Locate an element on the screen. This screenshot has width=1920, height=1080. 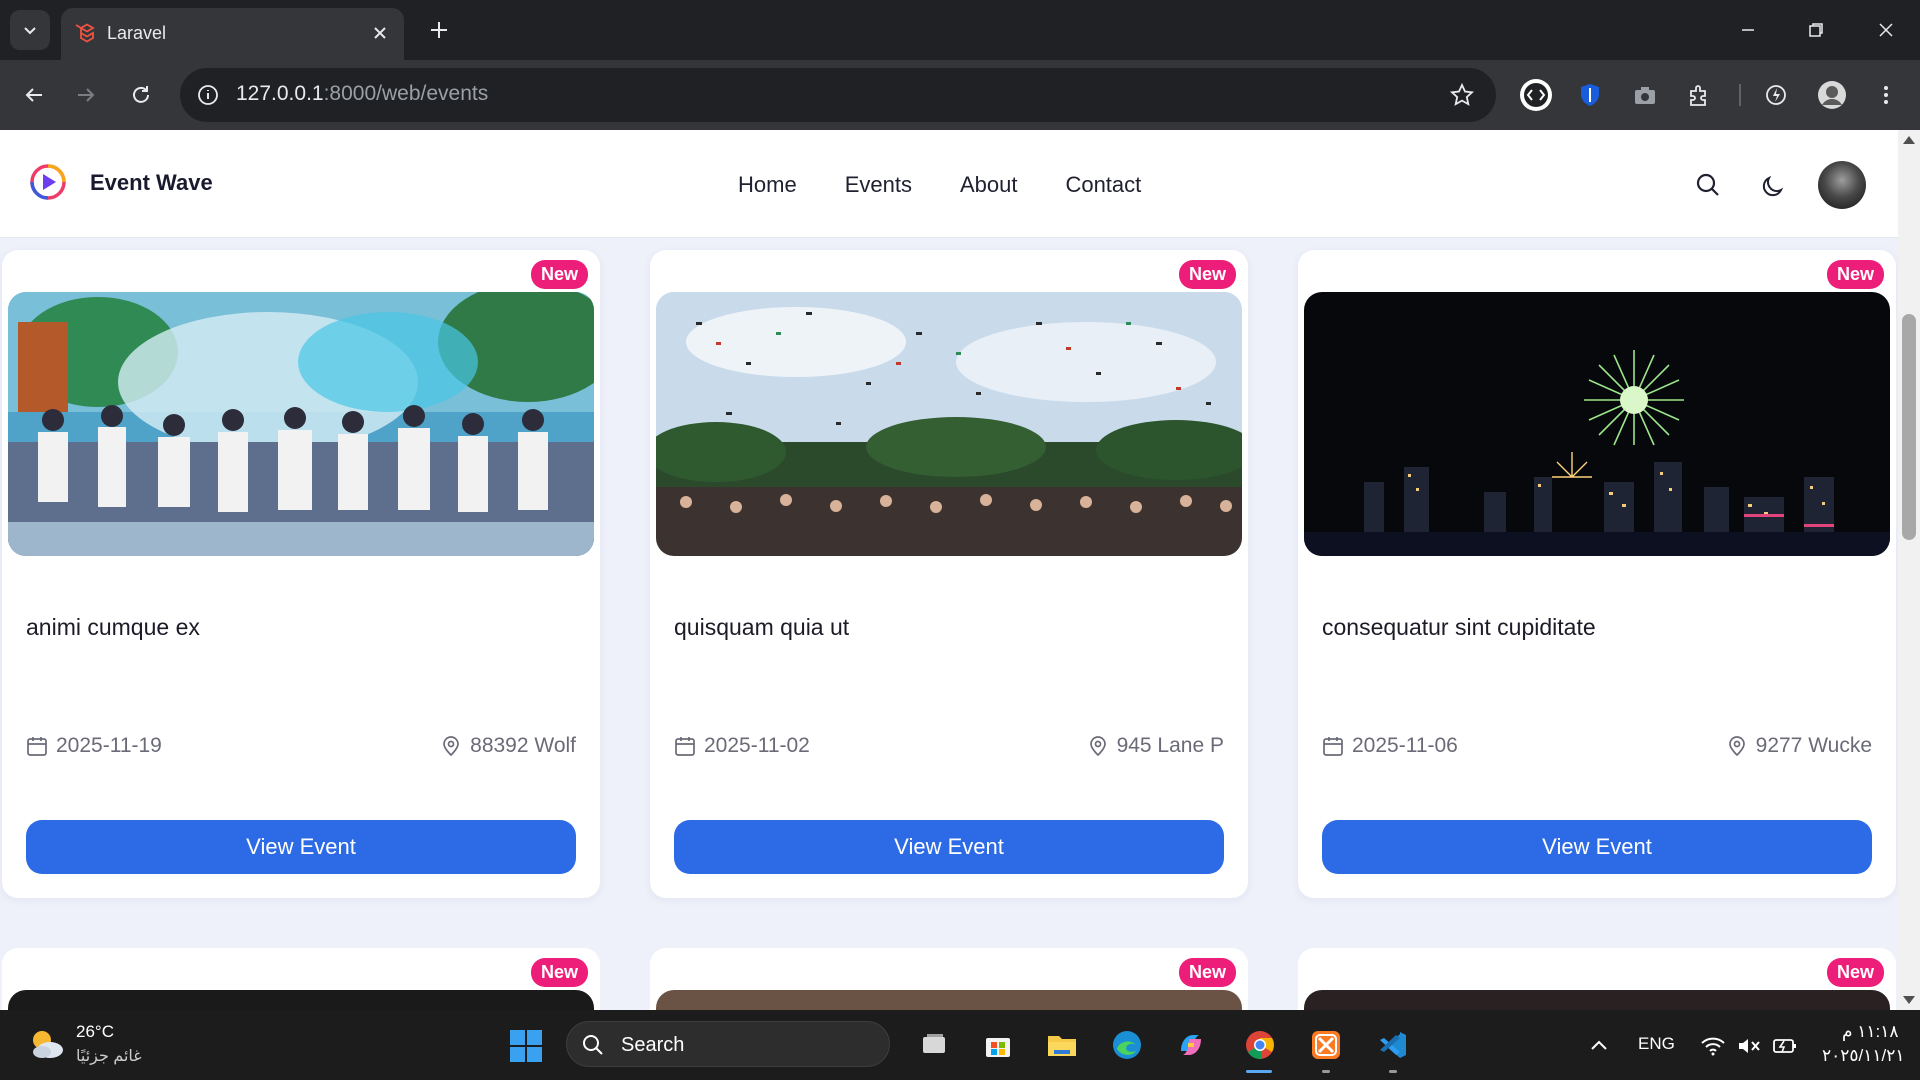
microsoft-store-button is located at coordinates (998, 1045).